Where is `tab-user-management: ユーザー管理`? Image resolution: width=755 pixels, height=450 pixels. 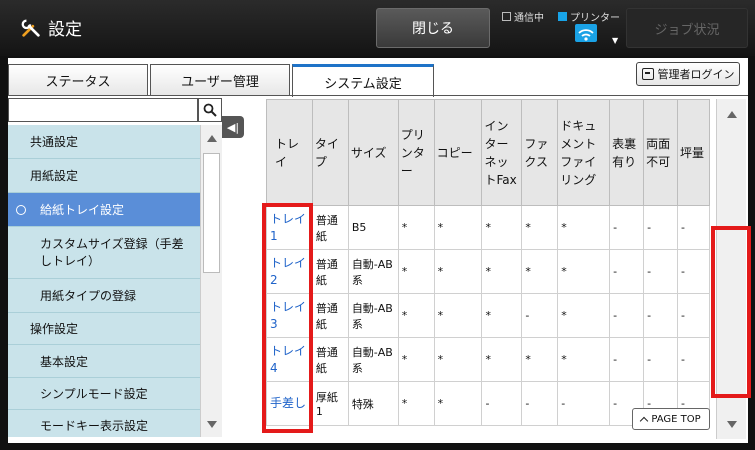
tab-user-management: ユーザー管理 is located at coordinates (220, 80).